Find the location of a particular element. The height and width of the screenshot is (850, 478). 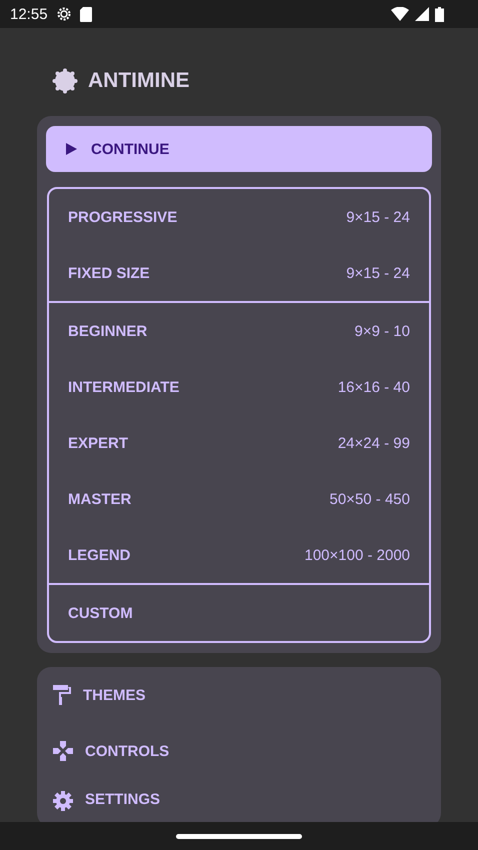

play-icon is located at coordinates (71, 149).